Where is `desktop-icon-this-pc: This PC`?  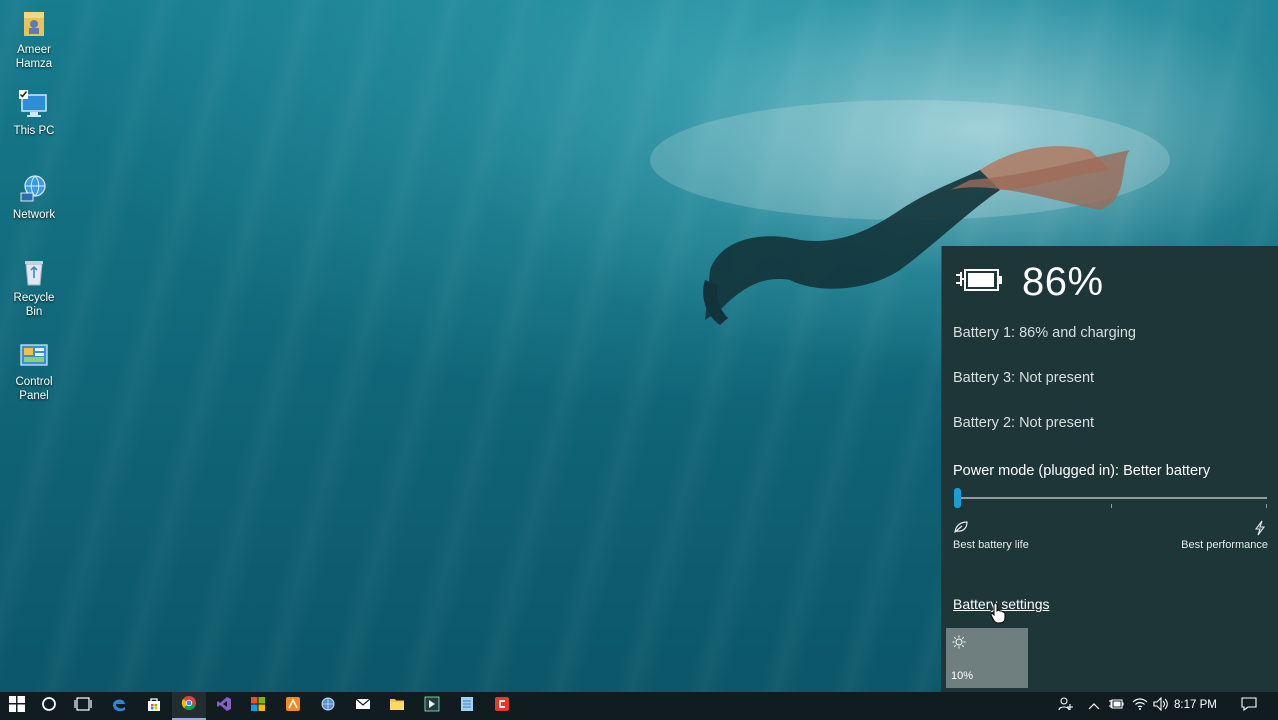
desktop-icon-this-pc: This PC is located at coordinates (34, 113).